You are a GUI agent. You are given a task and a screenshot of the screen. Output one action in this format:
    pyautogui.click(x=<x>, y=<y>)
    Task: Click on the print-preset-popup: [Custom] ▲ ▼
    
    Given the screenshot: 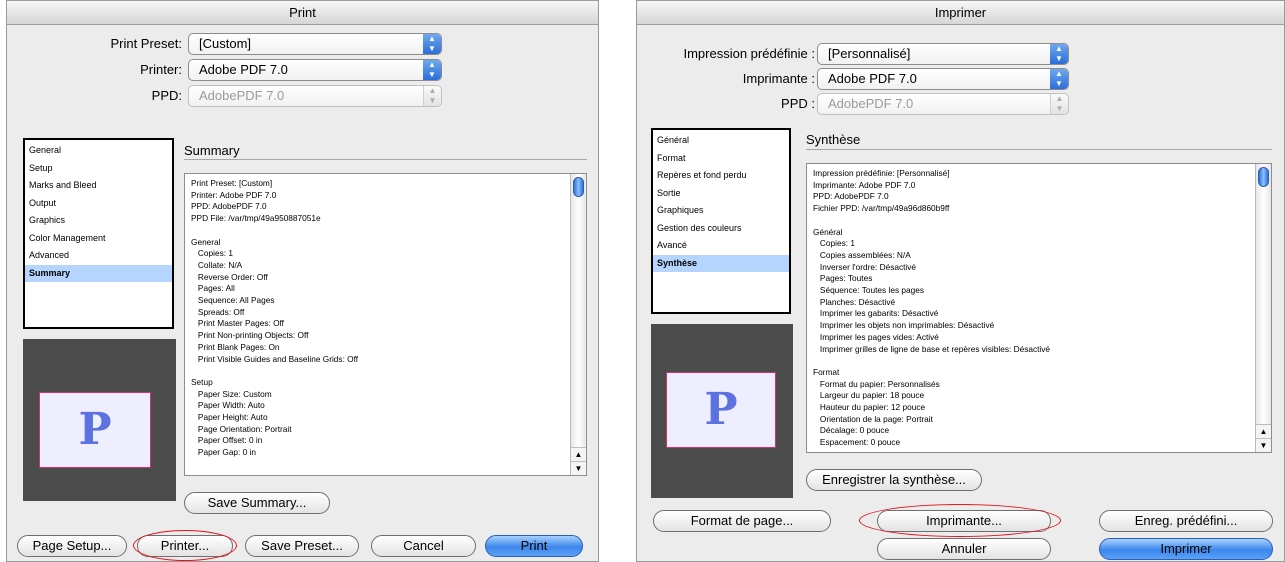 What is the action you would take?
    pyautogui.click(x=315, y=44)
    